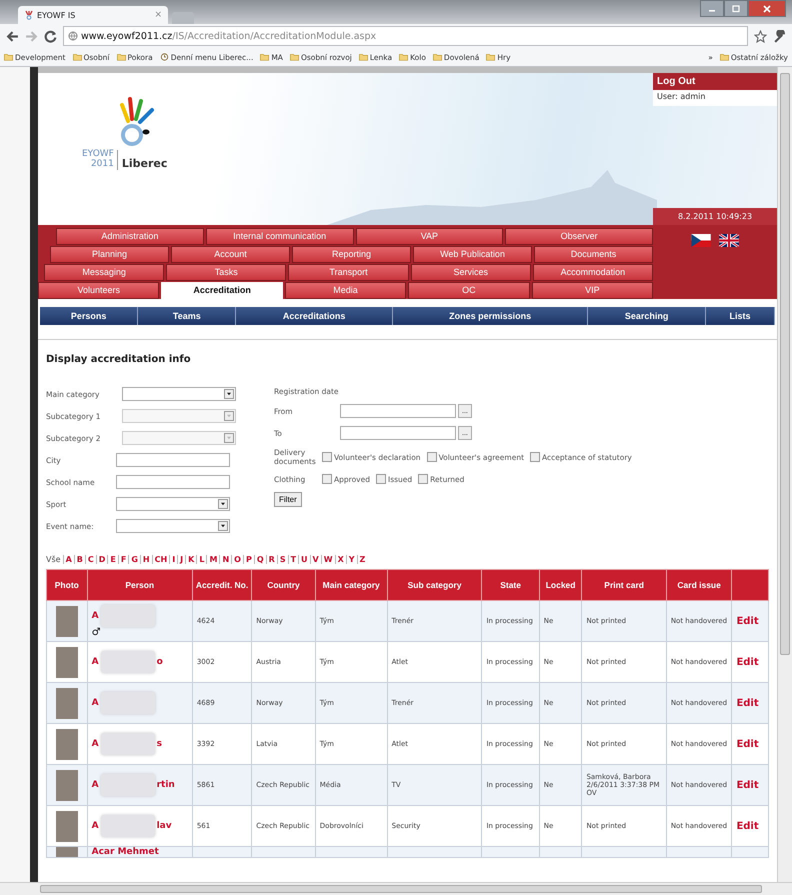 This screenshot has height=895, width=792. Describe the element at coordinates (271, 559) in the screenshot. I see `letter-link: R` at that location.